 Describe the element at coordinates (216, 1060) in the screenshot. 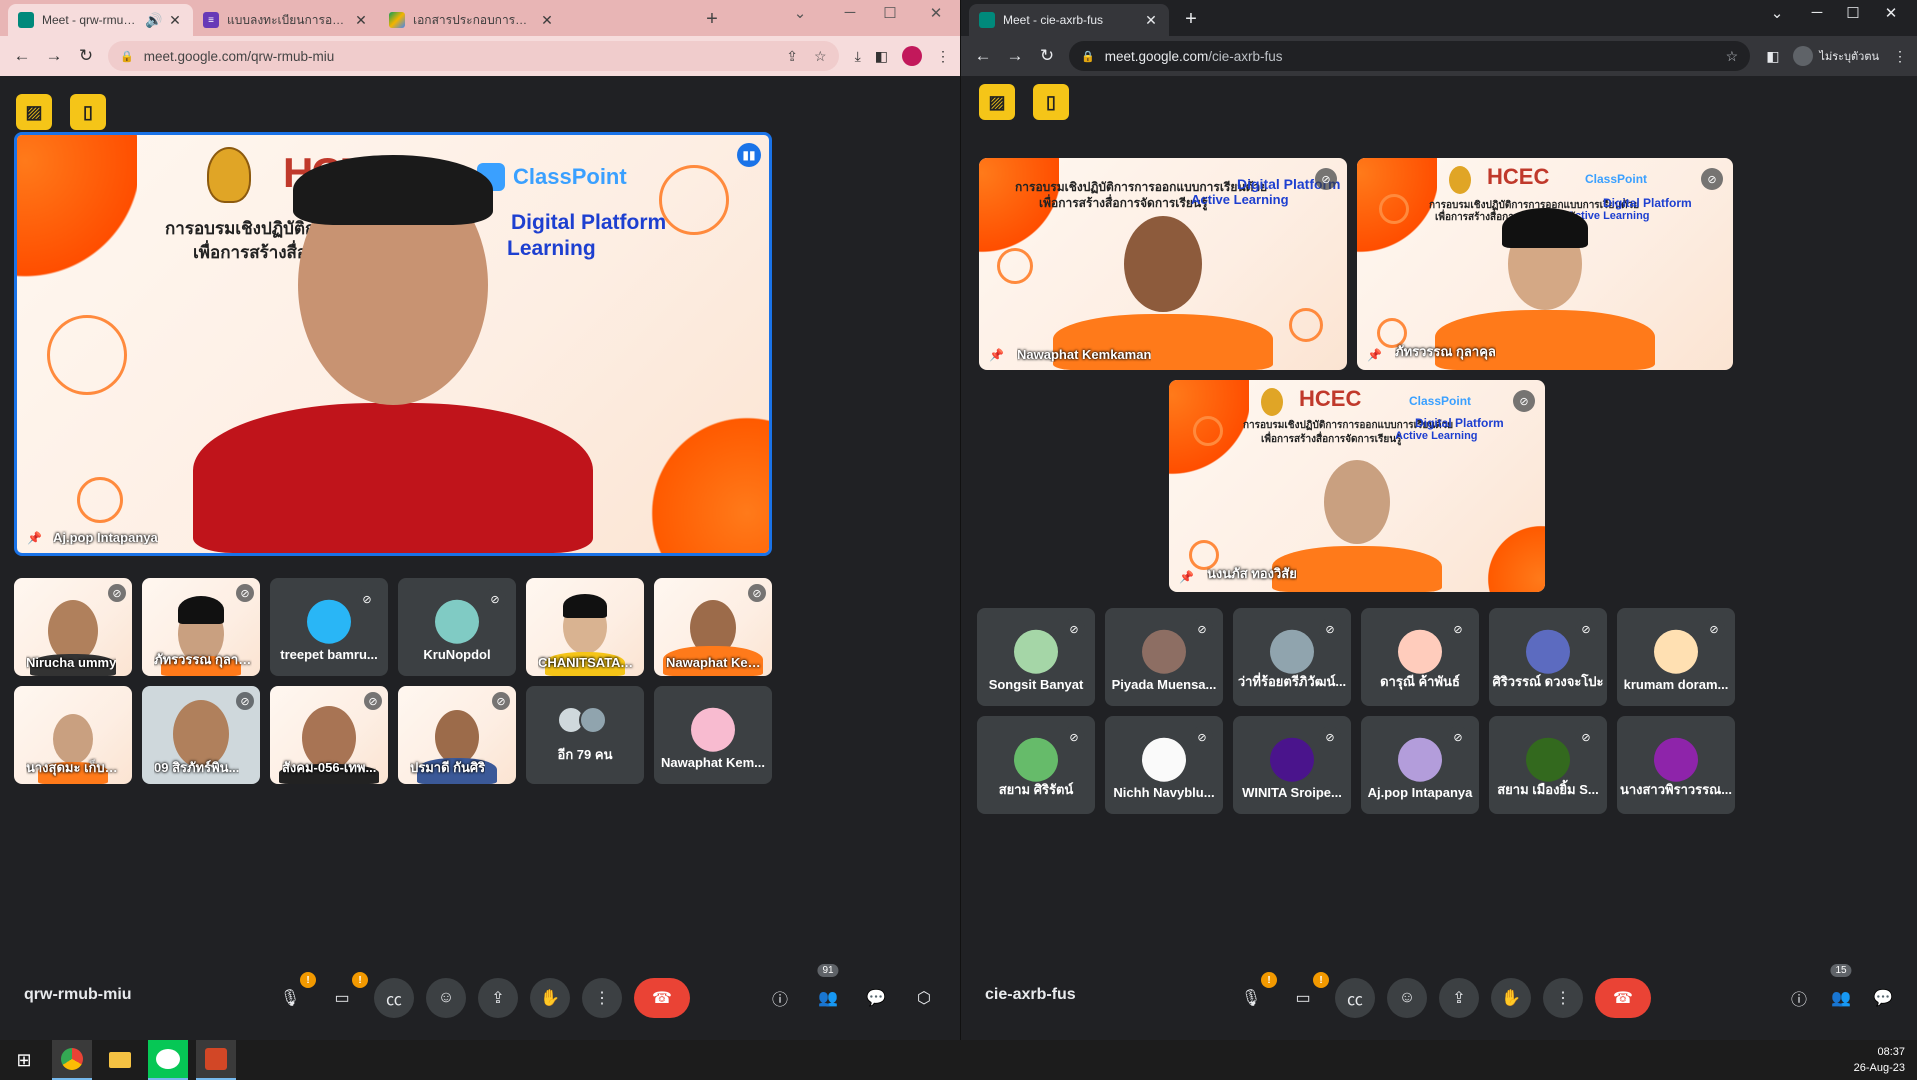

I see `powerpoint-icon` at that location.